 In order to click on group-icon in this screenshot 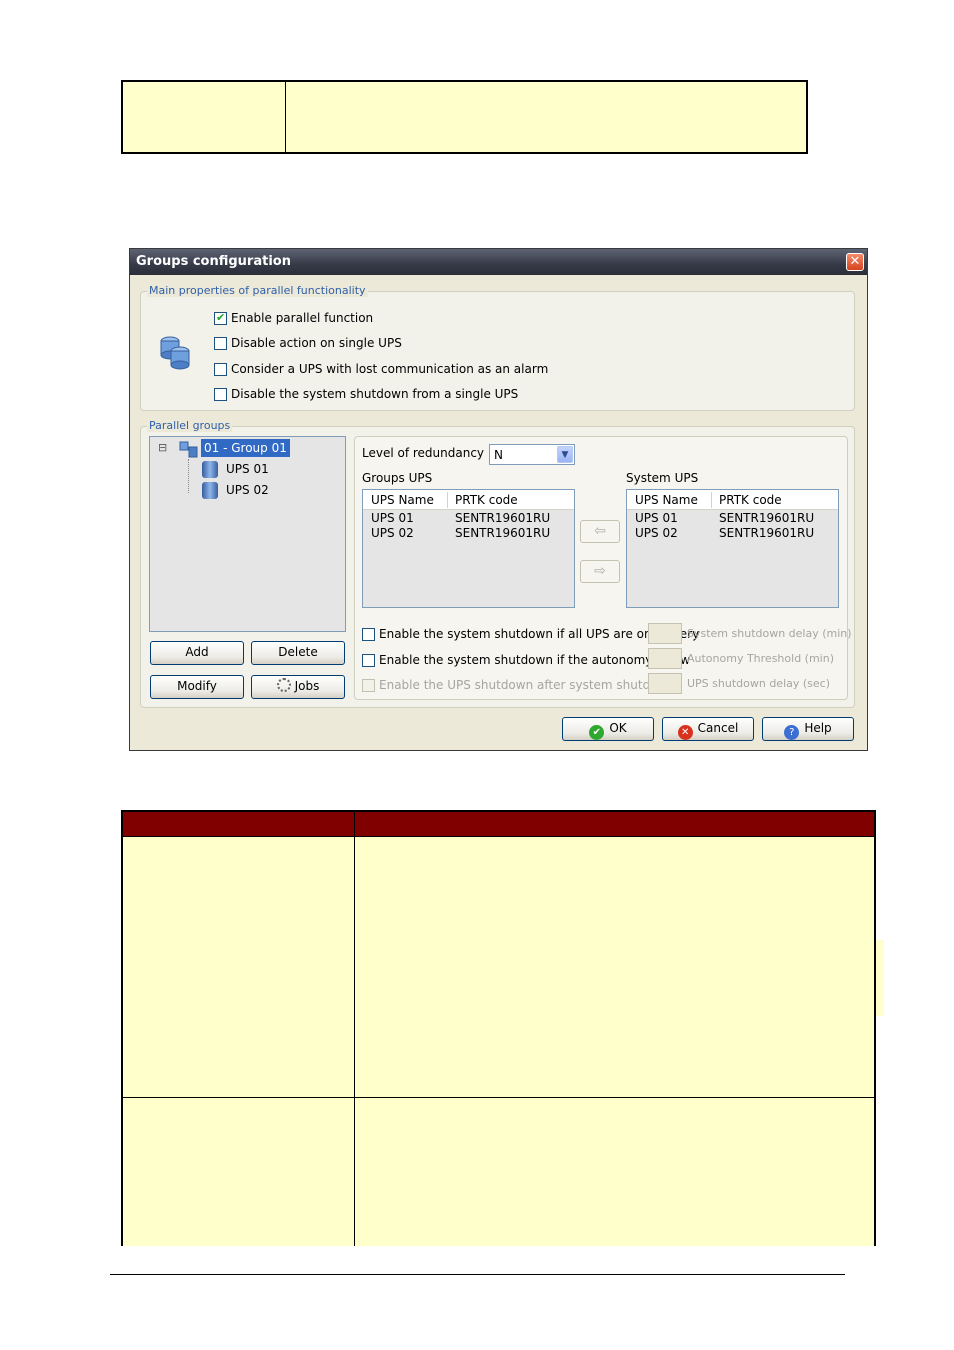, I will do `click(189, 450)`.